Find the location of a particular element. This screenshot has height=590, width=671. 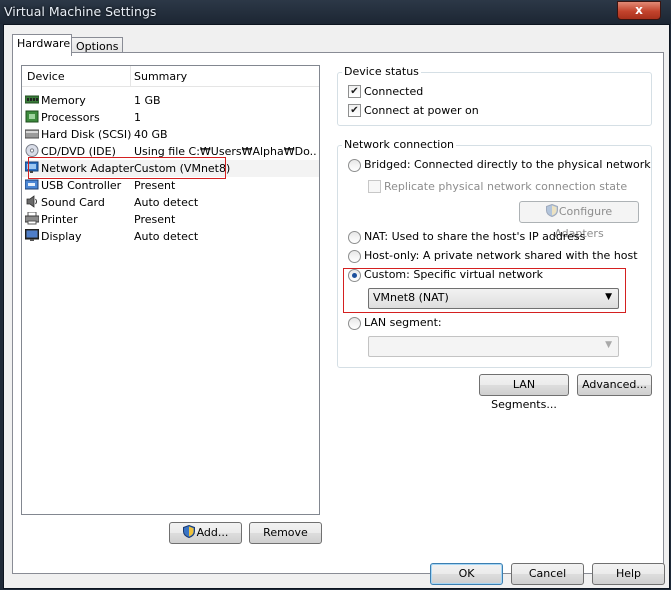

chevron-down-icon: ▼ is located at coordinates (608, 345).